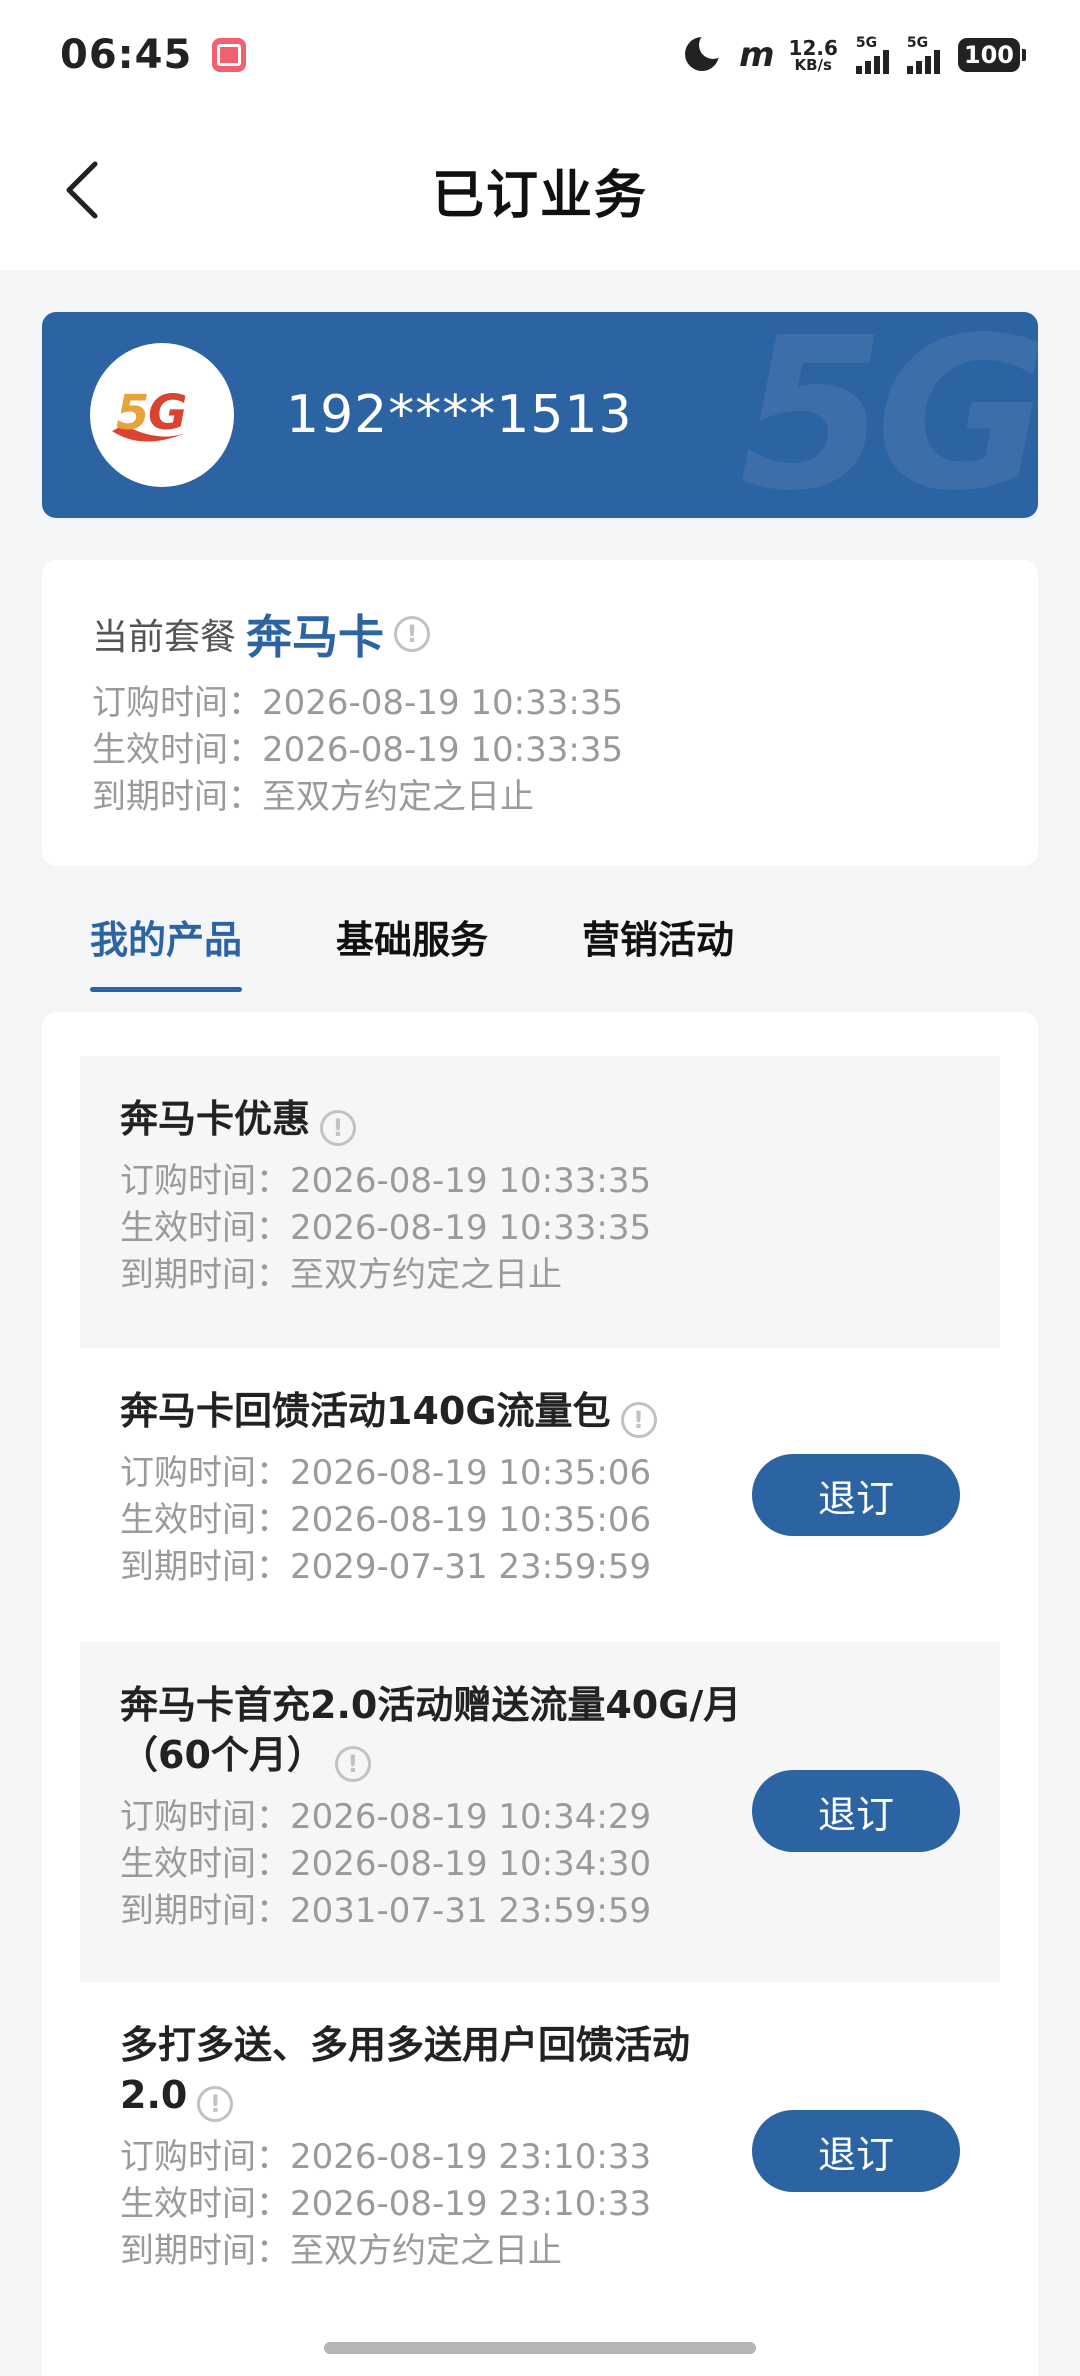  Describe the element at coordinates (992, 55) in the screenshot. I see `battery-icon: 100` at that location.